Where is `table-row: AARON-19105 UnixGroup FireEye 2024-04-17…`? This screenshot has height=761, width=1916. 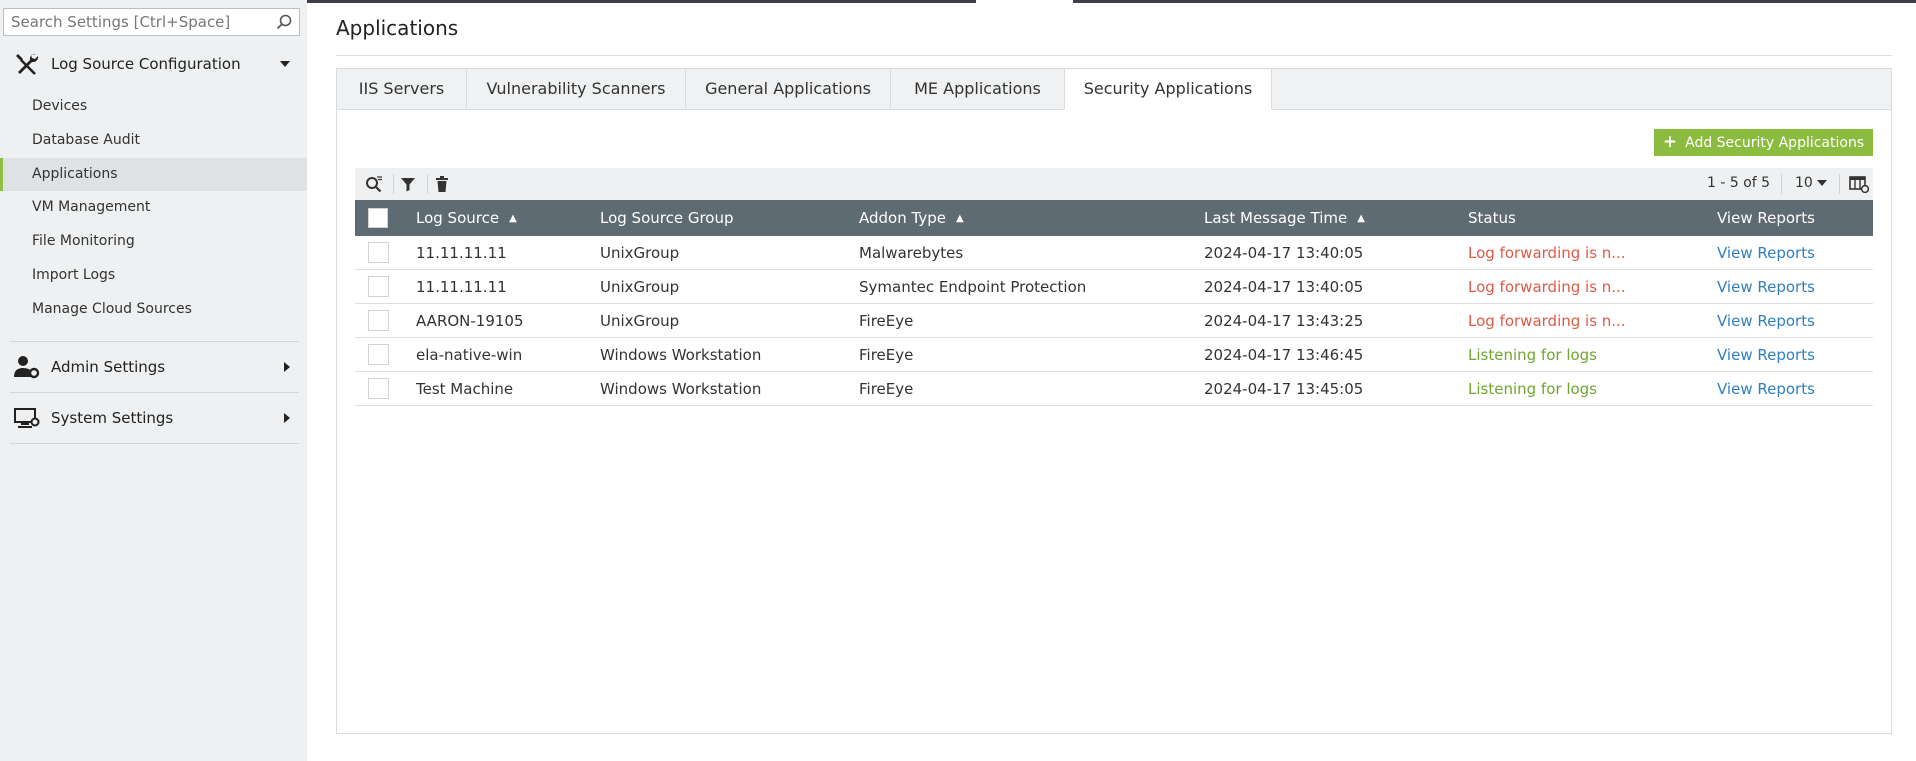
table-row: AARON-19105 UnixGroup FireEye 2024-04-17… is located at coordinates (1114, 321).